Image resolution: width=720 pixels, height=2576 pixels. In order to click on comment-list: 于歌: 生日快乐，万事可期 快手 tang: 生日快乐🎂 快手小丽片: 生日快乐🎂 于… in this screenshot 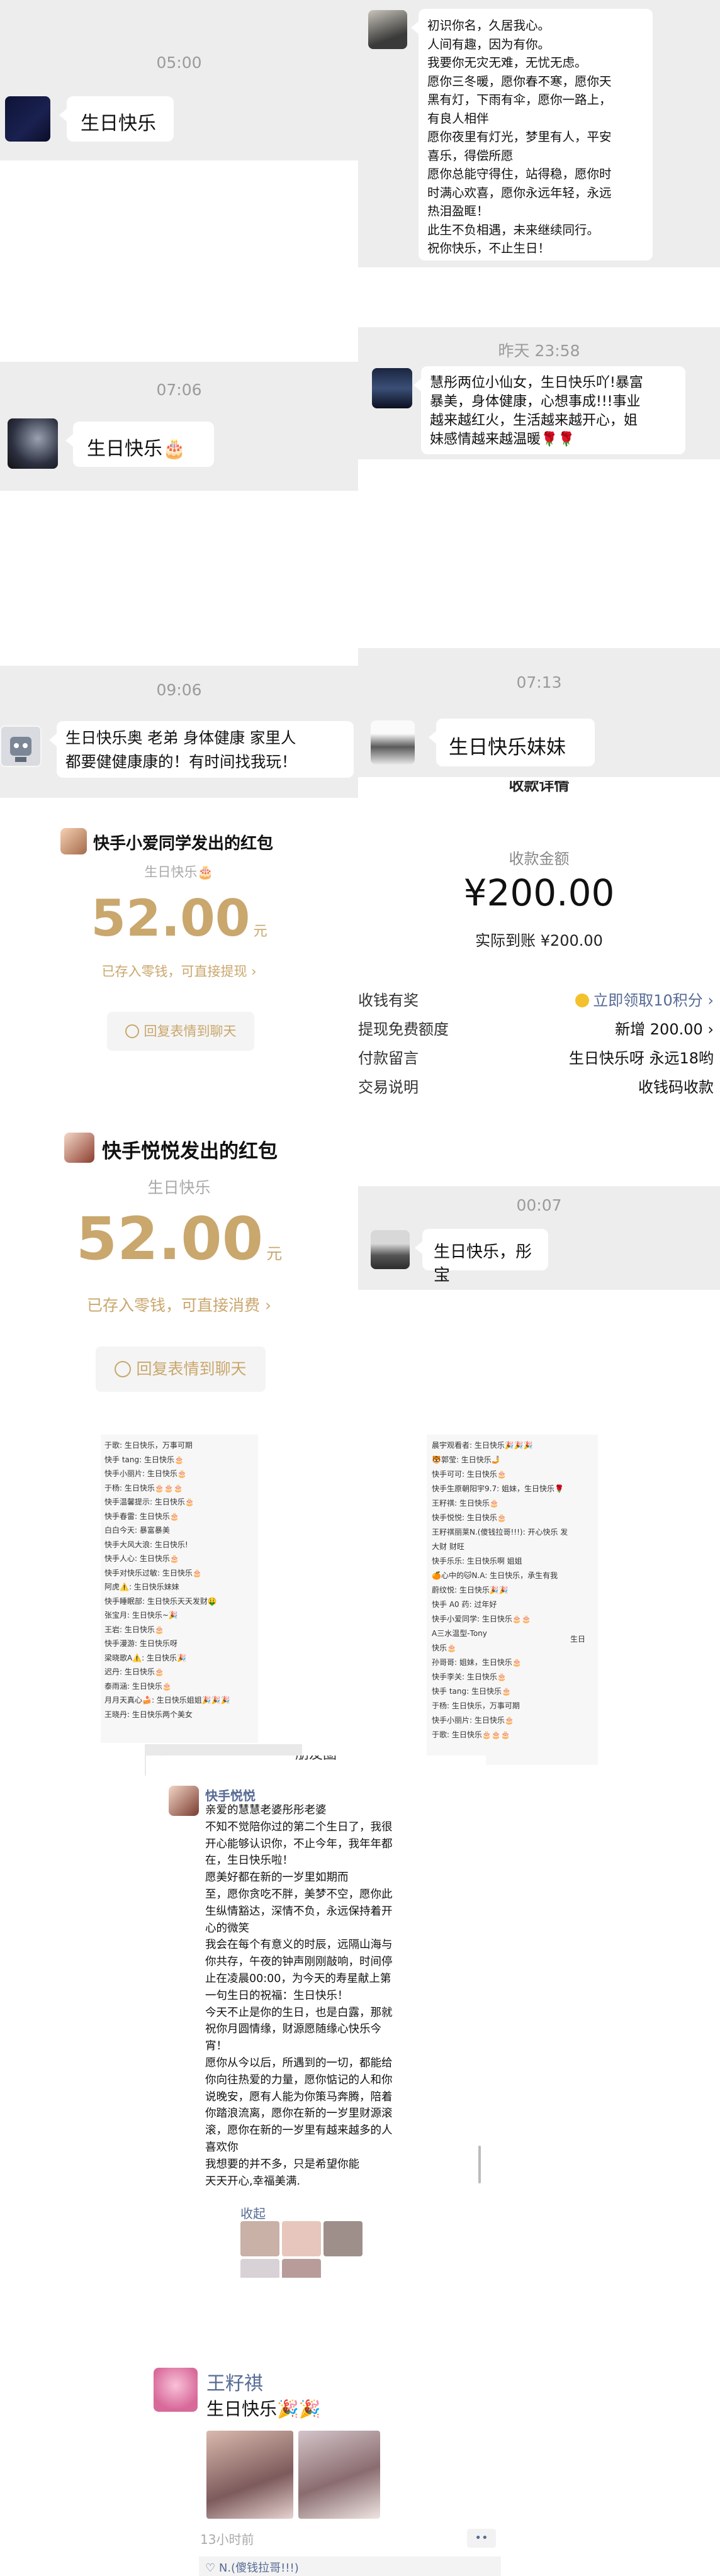, I will do `click(167, 1580)`.